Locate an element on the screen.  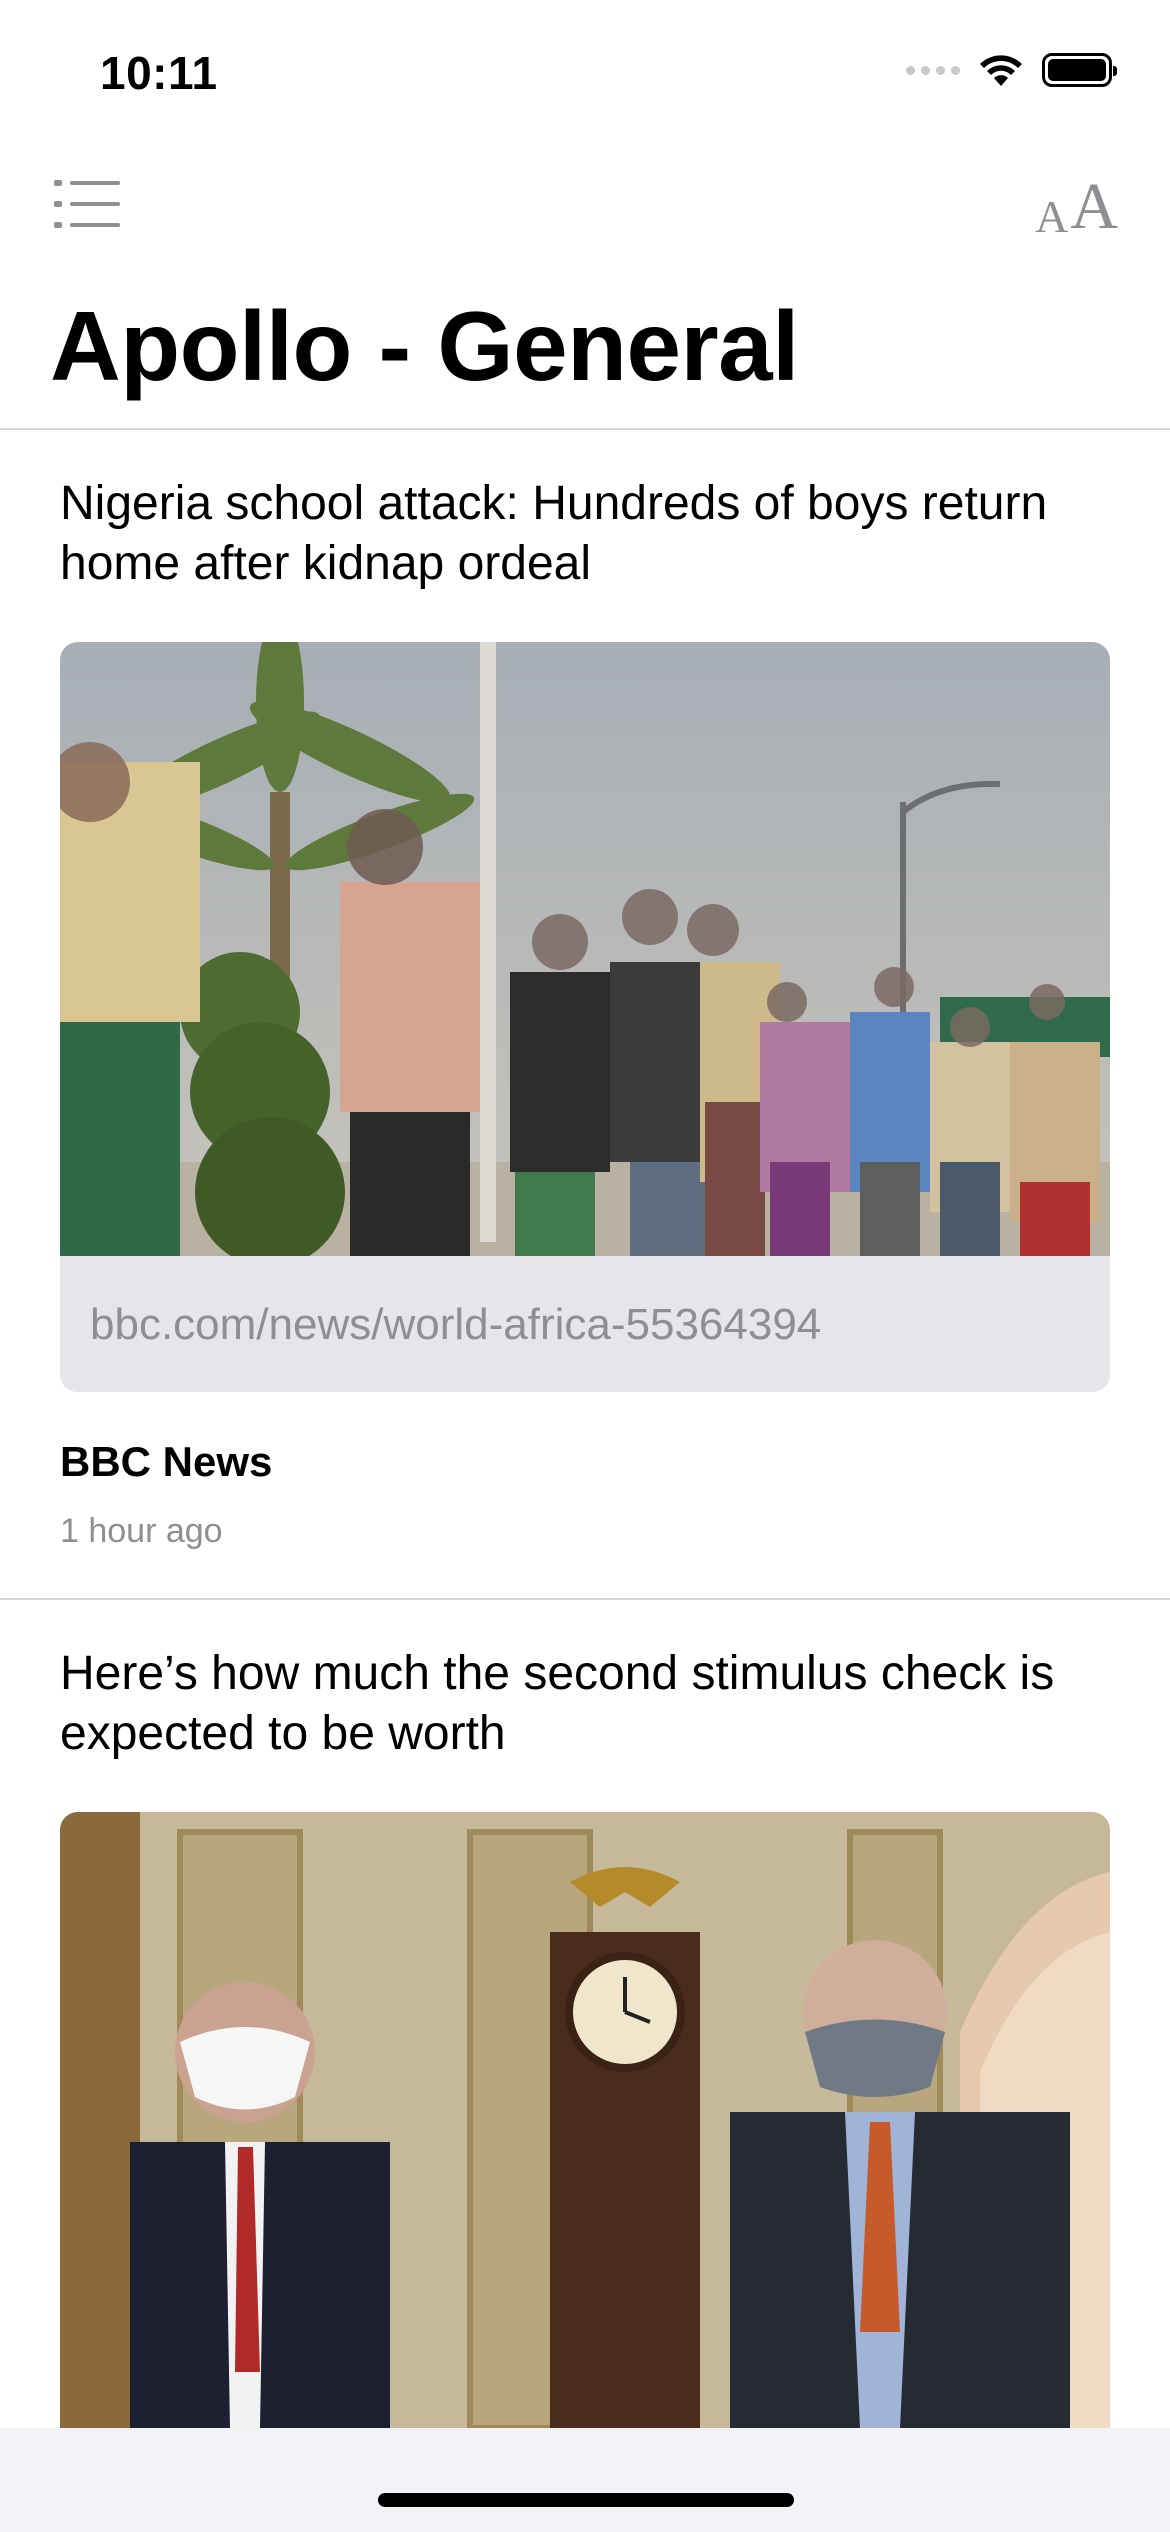
article-source: BBC News is located at coordinates (166, 1461).